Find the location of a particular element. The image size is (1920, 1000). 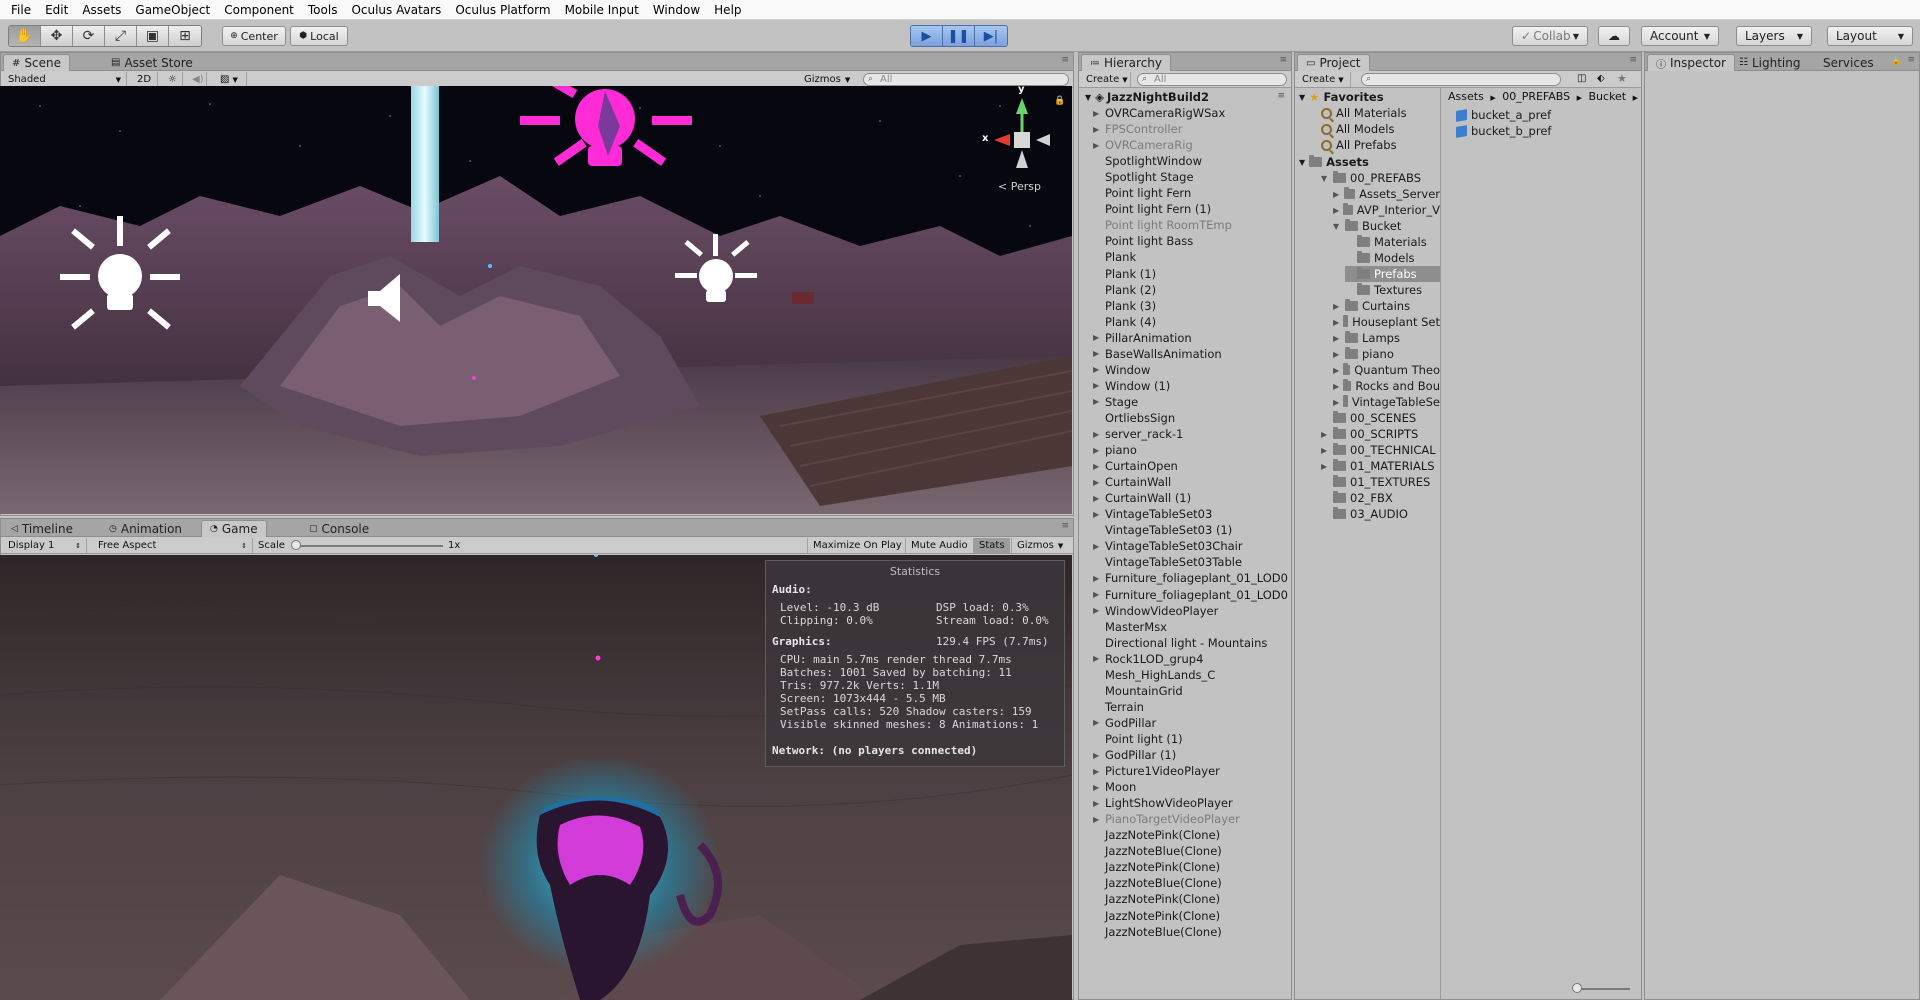

breadcrumb-assets: Assets is located at coordinates (1466, 96).